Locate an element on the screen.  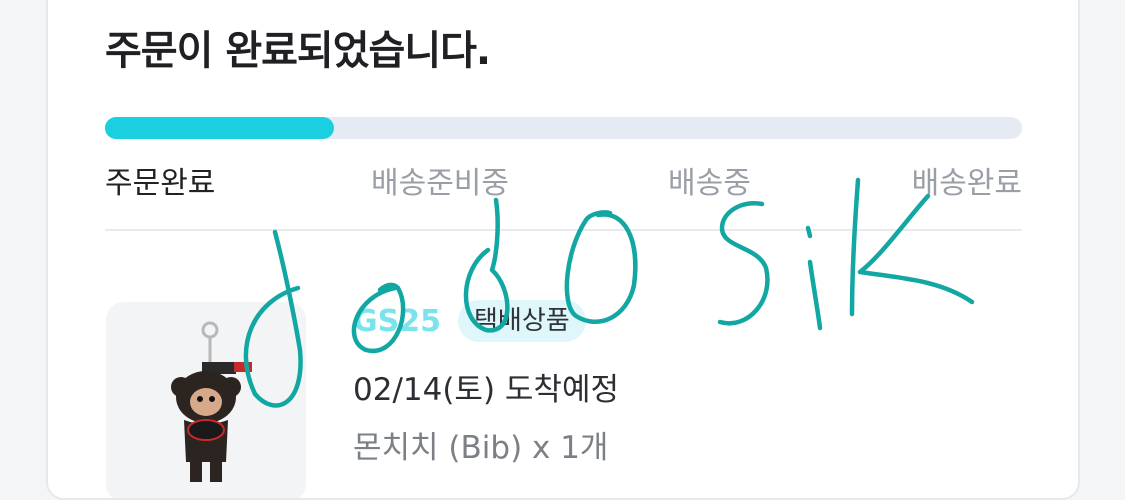
order-progress-fill is located at coordinates (219, 128).